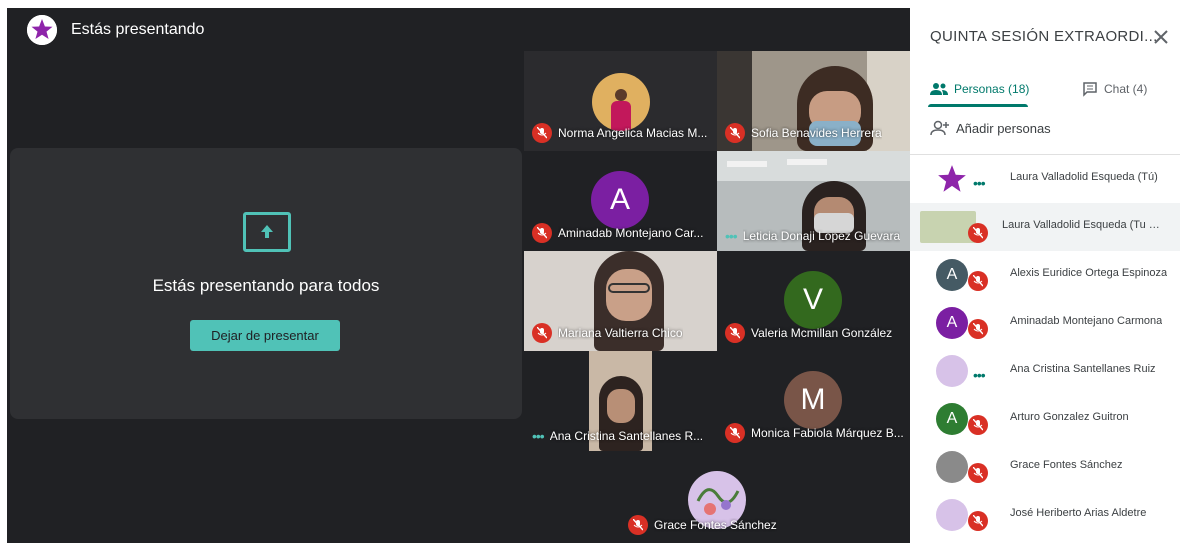  I want to click on add-person-icon, so click(939, 128).